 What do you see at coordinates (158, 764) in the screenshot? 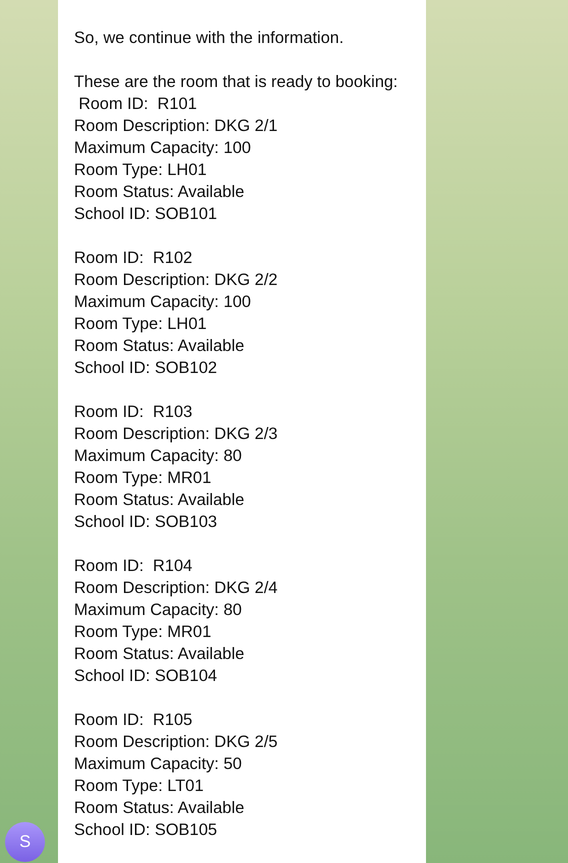
I see `message-line: Maximum Capacity: 50` at bounding box center [158, 764].